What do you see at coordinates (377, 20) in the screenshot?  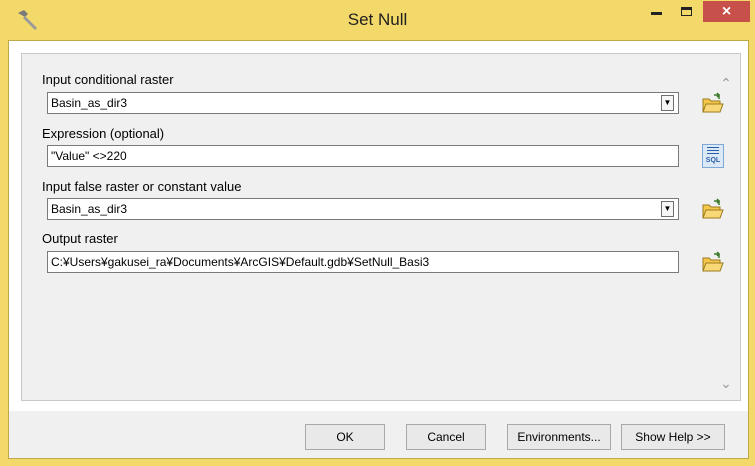 I see `title-bar: Set Null ×` at bounding box center [377, 20].